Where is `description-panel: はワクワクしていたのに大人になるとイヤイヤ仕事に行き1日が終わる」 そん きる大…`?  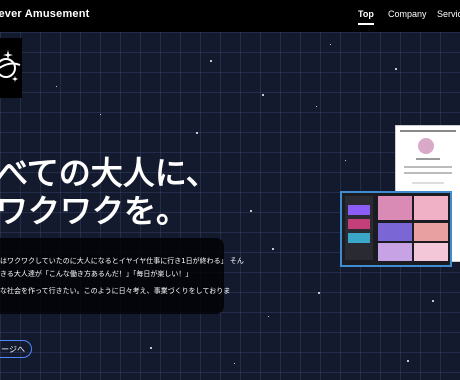
description-panel: はワクワクしていたのに大人になるとイヤイヤ仕事に行き1日が終わる」 そん きる大… is located at coordinates (122, 276).